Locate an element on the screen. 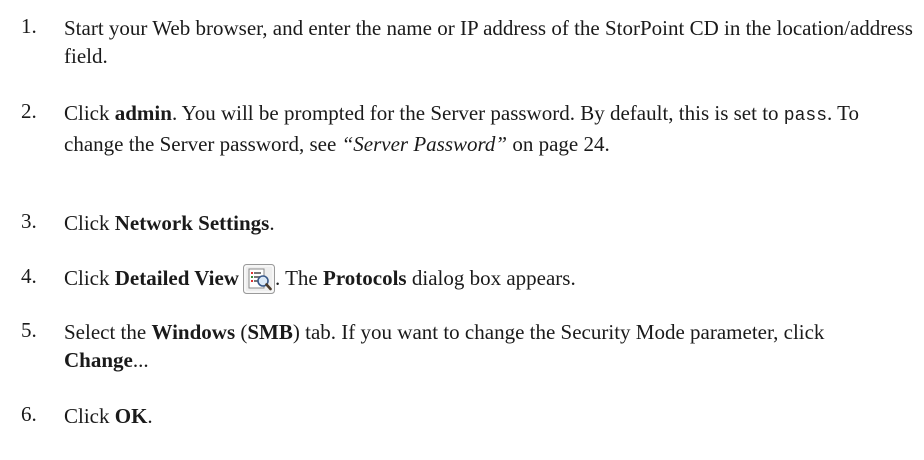 The width and height of the screenshot is (924, 460). ui-term-ok: OK is located at coordinates (131, 416).